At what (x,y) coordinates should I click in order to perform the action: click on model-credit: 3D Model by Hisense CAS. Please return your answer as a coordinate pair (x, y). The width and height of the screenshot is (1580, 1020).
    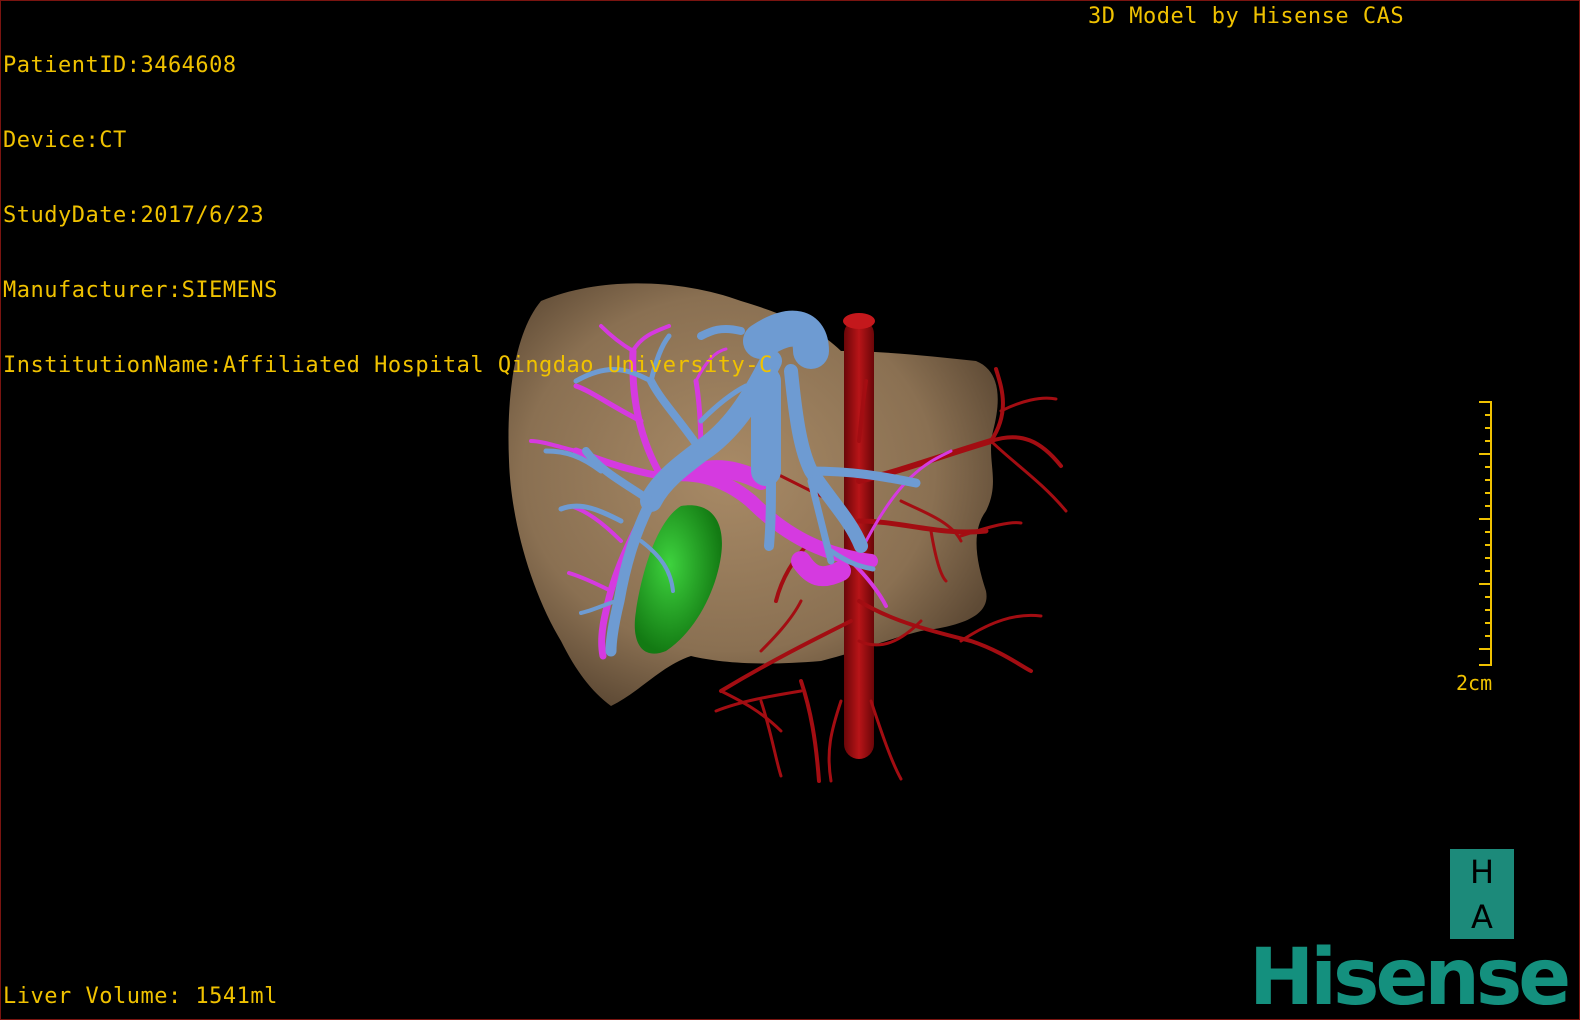
    Looking at the image, I should click on (1246, 16).